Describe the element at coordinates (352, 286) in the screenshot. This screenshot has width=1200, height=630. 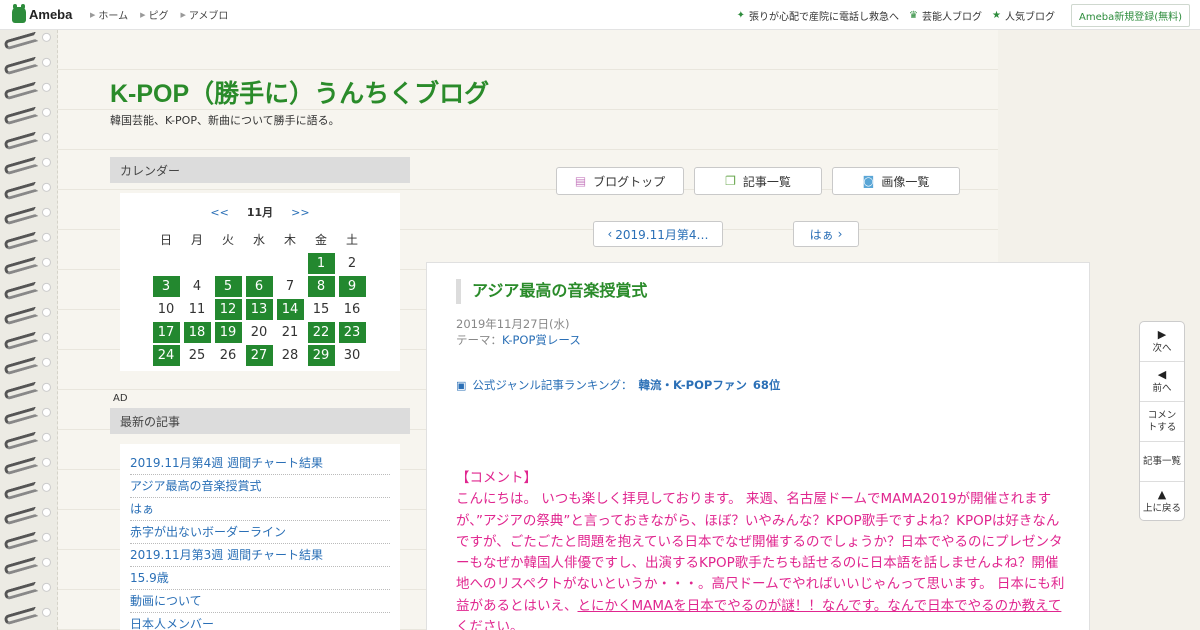
I see `calendar-day-link: 9` at that location.